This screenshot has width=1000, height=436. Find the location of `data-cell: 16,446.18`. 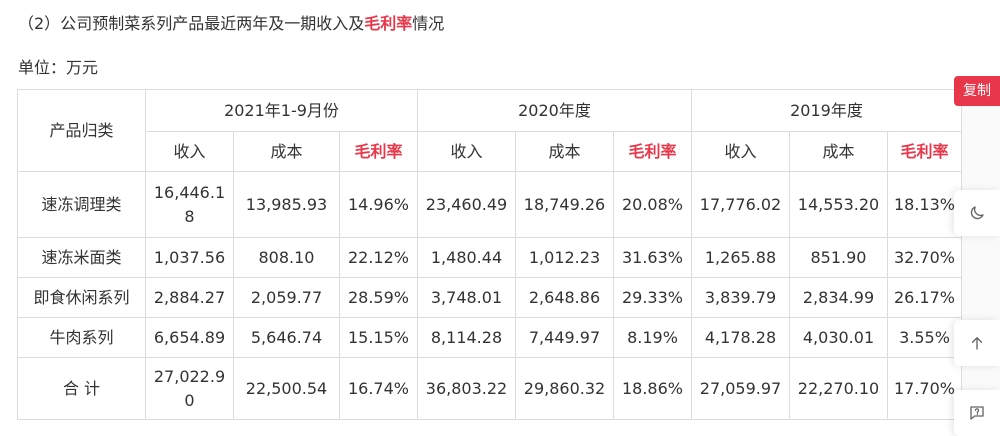

data-cell: 16,446.18 is located at coordinates (189, 204).